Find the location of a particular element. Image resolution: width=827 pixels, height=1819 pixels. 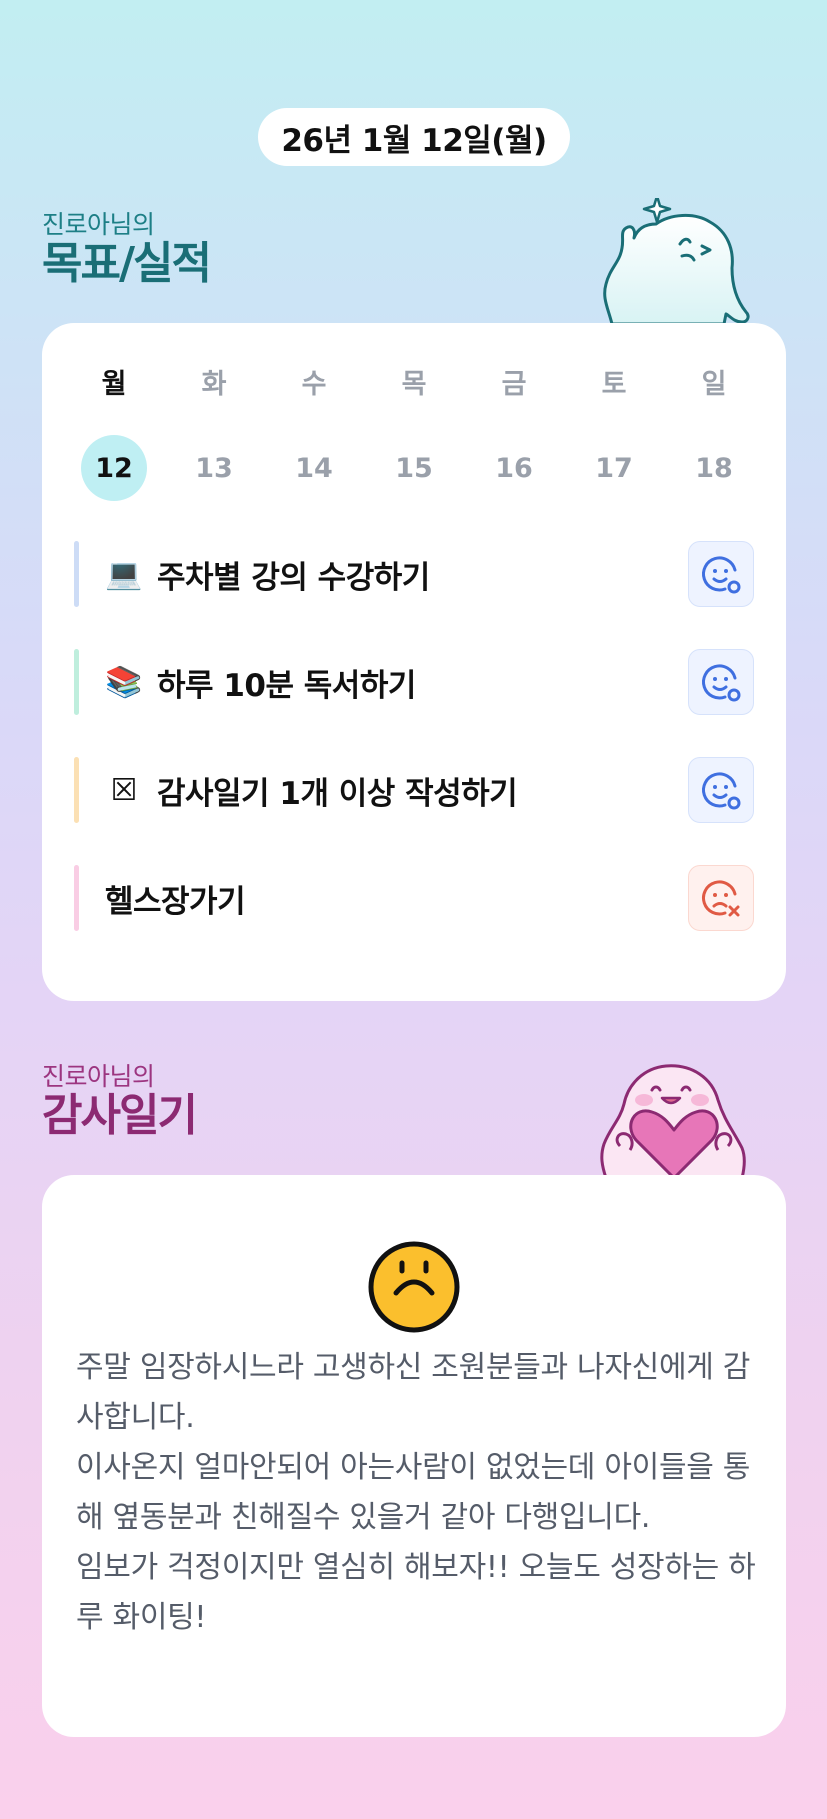

date-label: 26년 1월 12일(월) is located at coordinates (414, 140).